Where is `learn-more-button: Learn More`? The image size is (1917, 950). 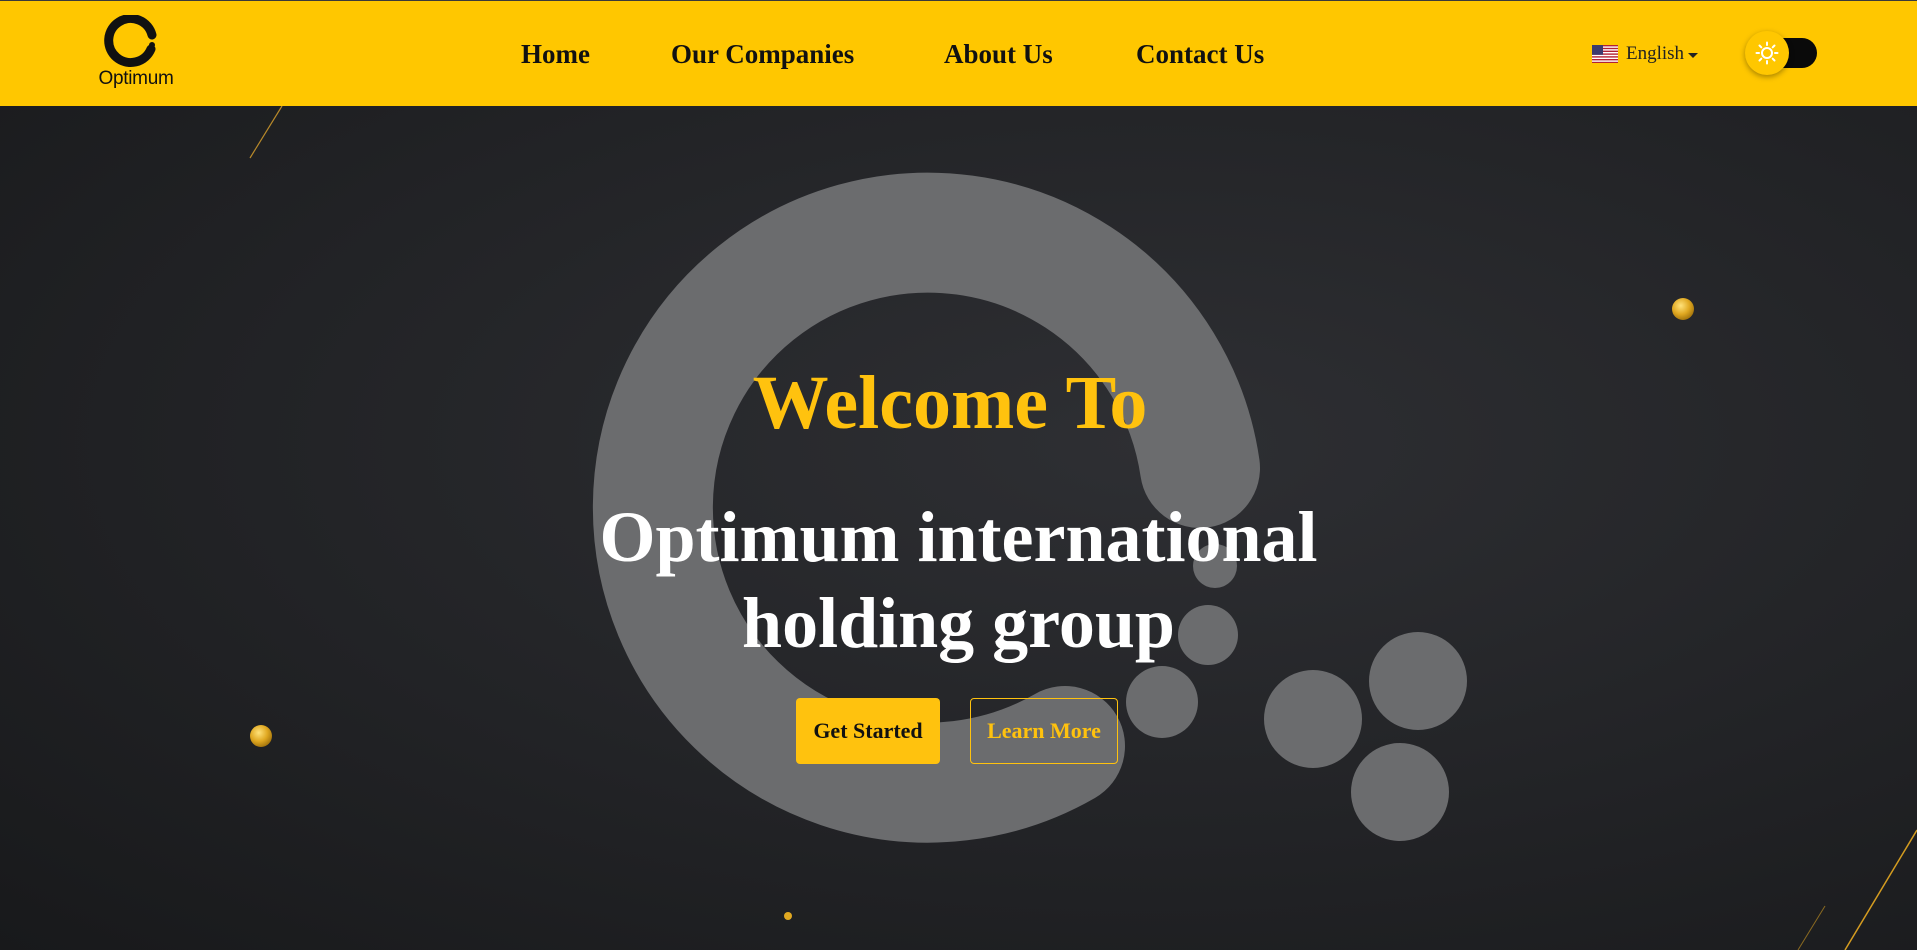
learn-more-button: Learn More is located at coordinates (1044, 731).